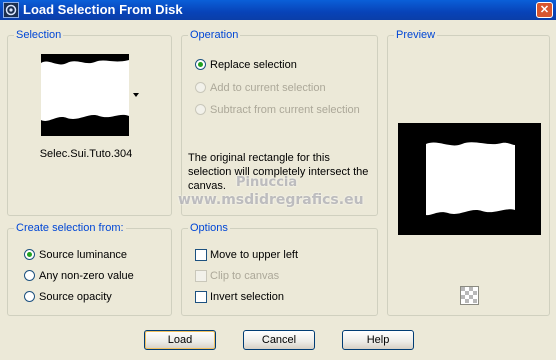 Image resolution: width=556 pixels, height=360 pixels. What do you see at coordinates (29, 254) in the screenshot?
I see `source-luminance-radio` at bounding box center [29, 254].